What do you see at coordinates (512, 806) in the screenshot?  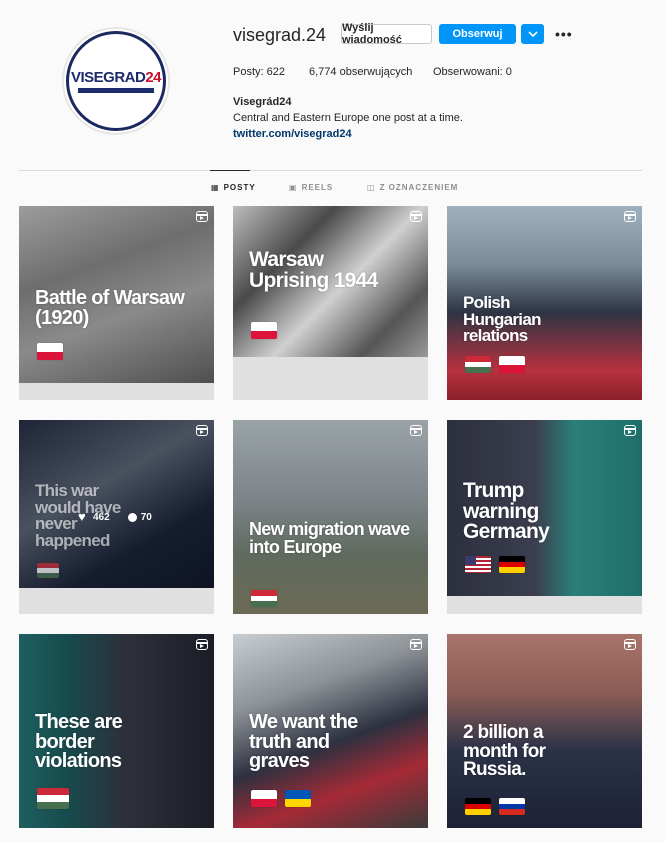 I see `flag-russia-icon` at bounding box center [512, 806].